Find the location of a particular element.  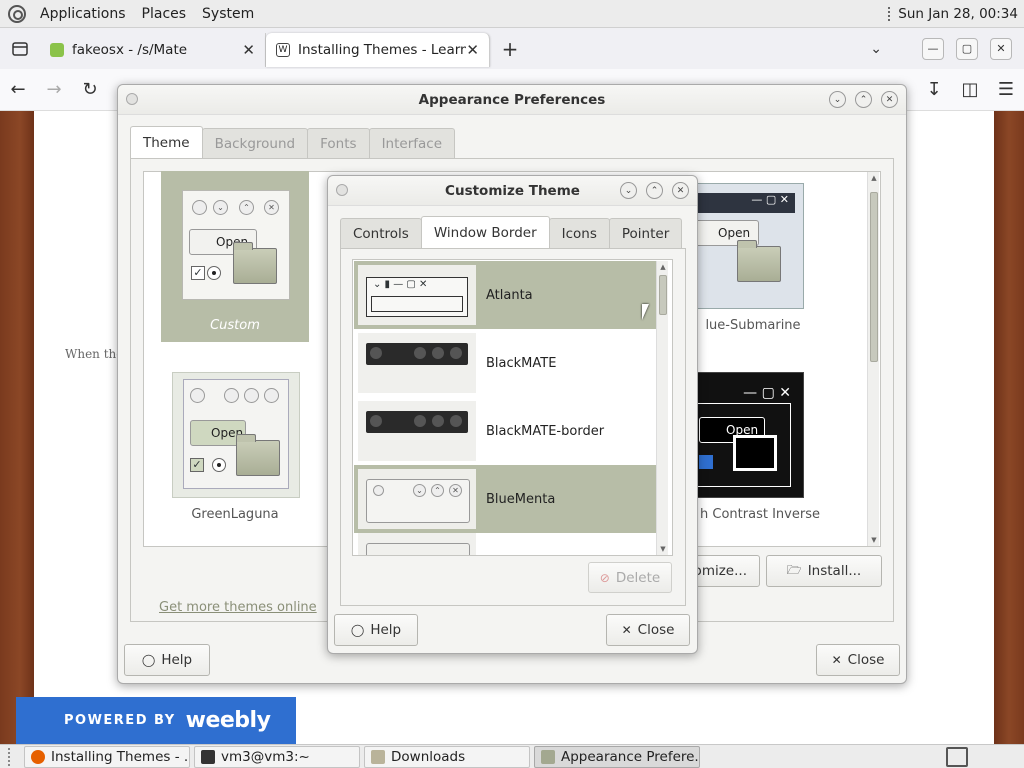

back-arrow-icon: ← is located at coordinates (18, 89).